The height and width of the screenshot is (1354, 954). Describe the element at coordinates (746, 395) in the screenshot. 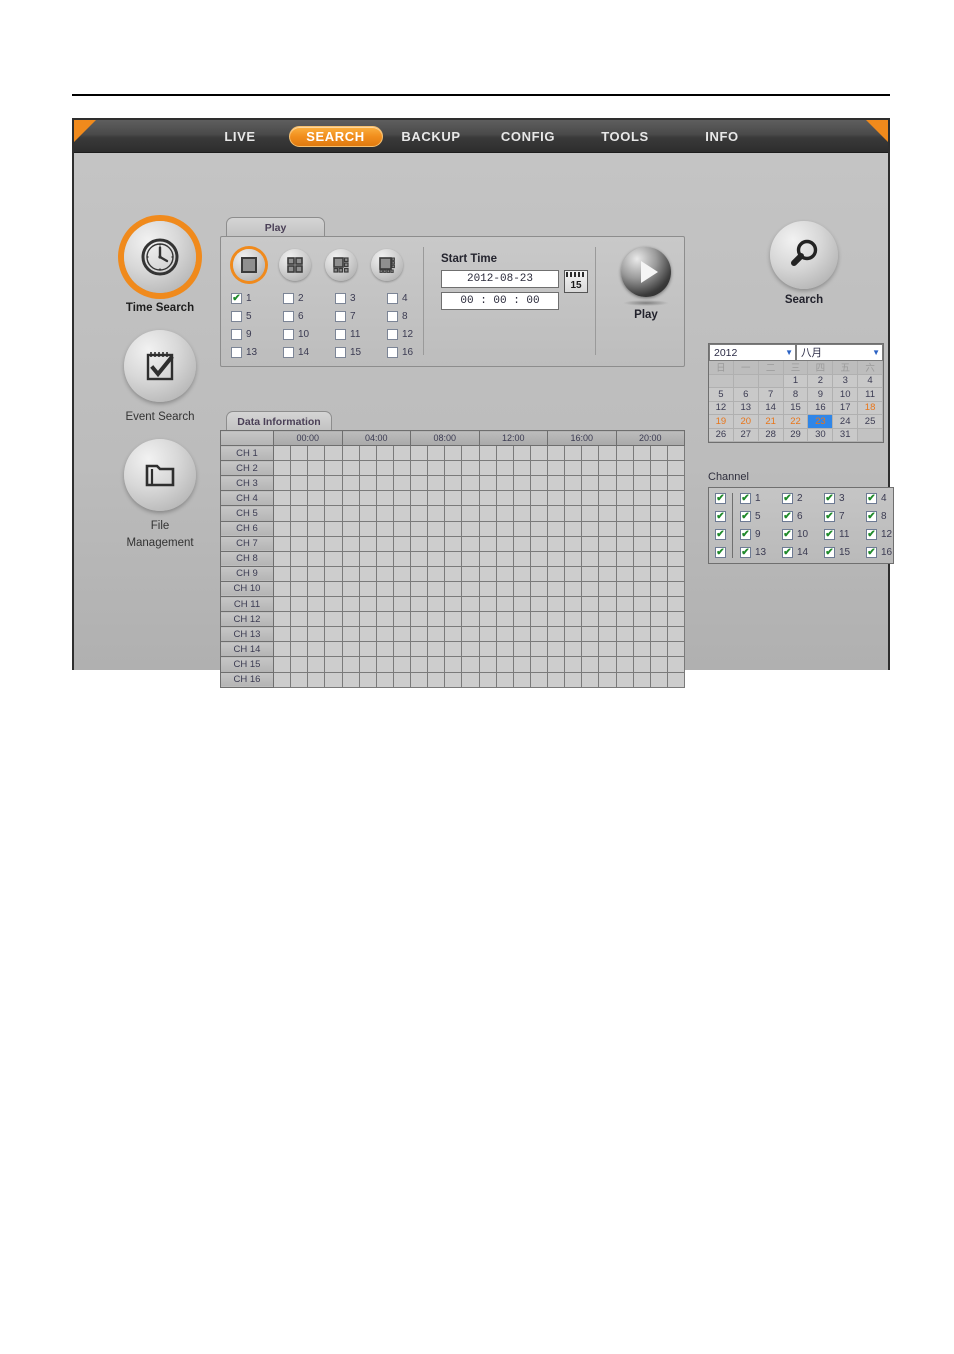

I see `calendar-day-cell: 6` at that location.